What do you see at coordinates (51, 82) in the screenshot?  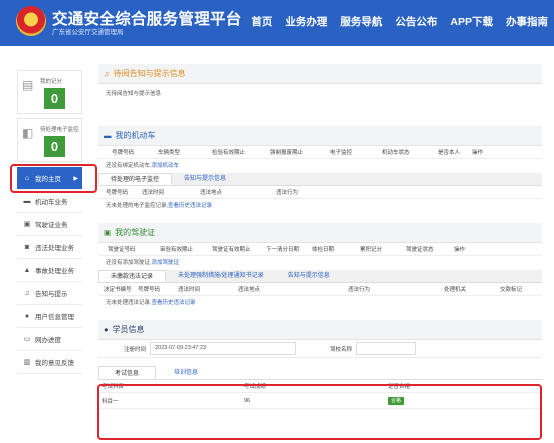 I see `points-label: 我的记分` at bounding box center [51, 82].